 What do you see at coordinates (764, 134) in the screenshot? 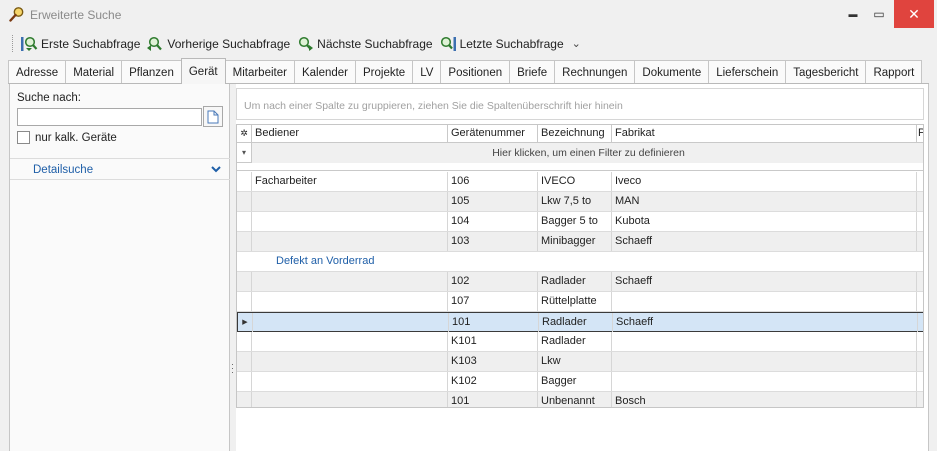
I see `column-header-fabrikat: Fabrikat` at bounding box center [764, 134].